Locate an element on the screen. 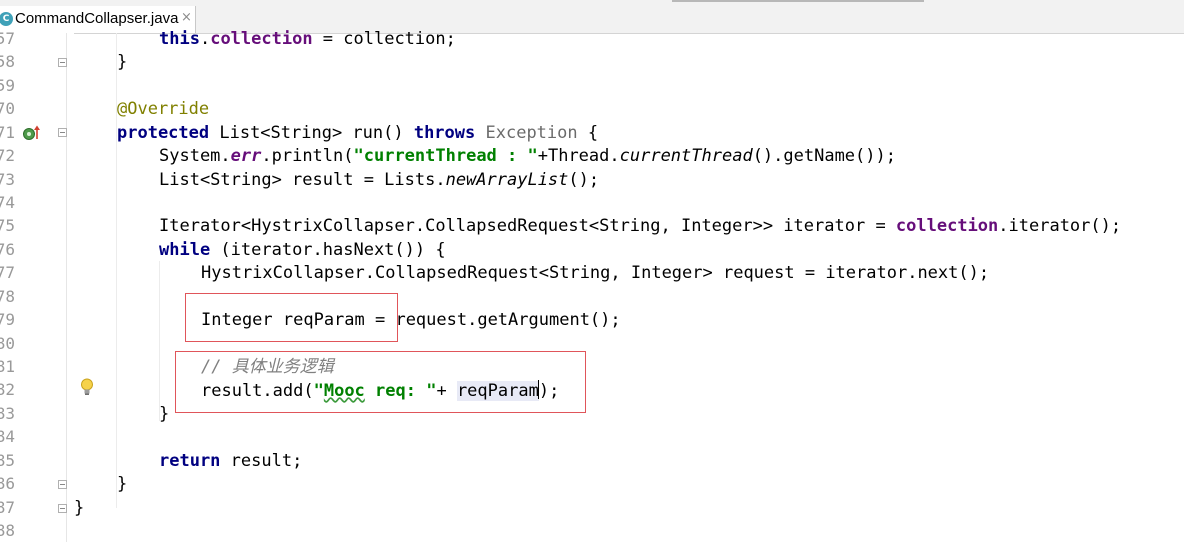 The height and width of the screenshot is (542, 1184). tab-bar-scroll-thumb is located at coordinates (798, 1).